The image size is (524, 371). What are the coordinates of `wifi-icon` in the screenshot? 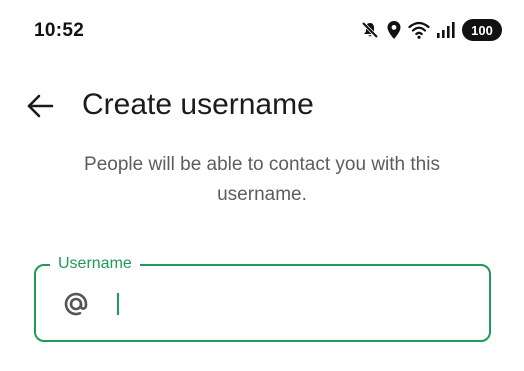 It's located at (419, 30).